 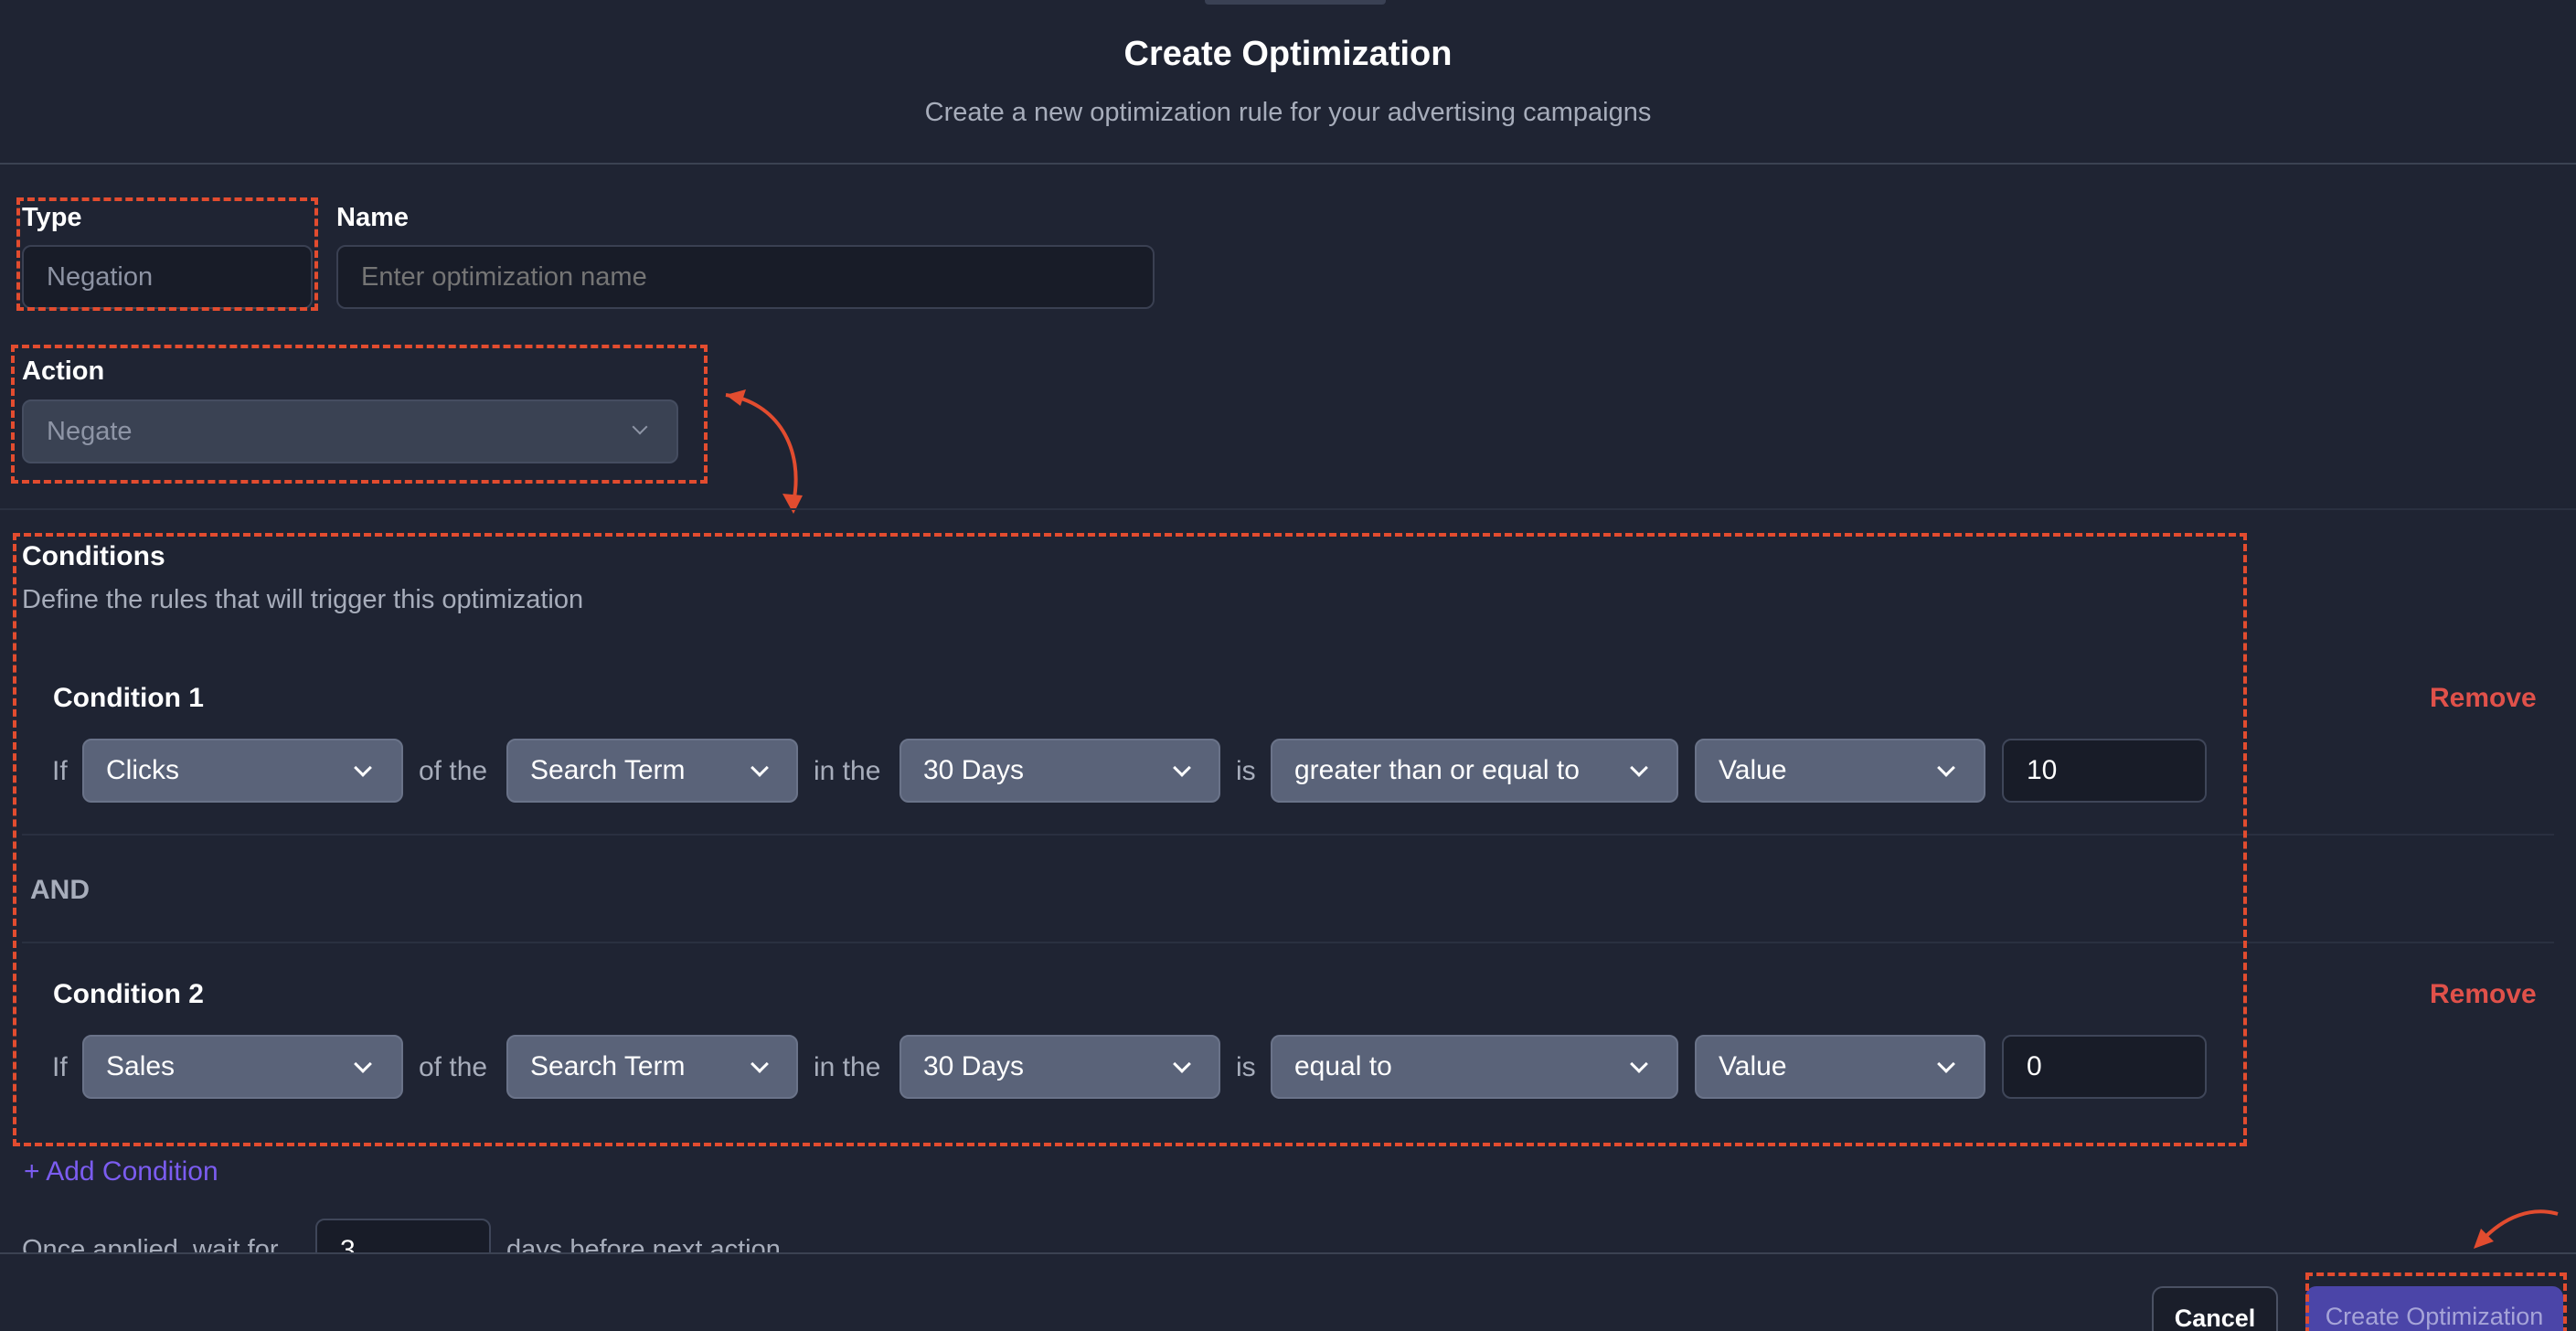 I want to click on condition-2-remove-button: Remove, so click(x=2483, y=994).